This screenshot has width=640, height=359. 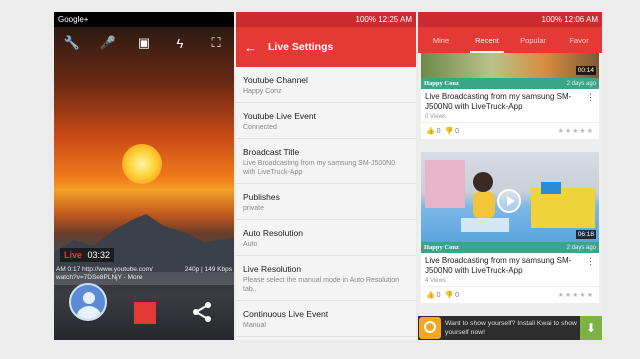 What do you see at coordinates (73, 255) in the screenshot?
I see `live-label: Live` at bounding box center [73, 255].